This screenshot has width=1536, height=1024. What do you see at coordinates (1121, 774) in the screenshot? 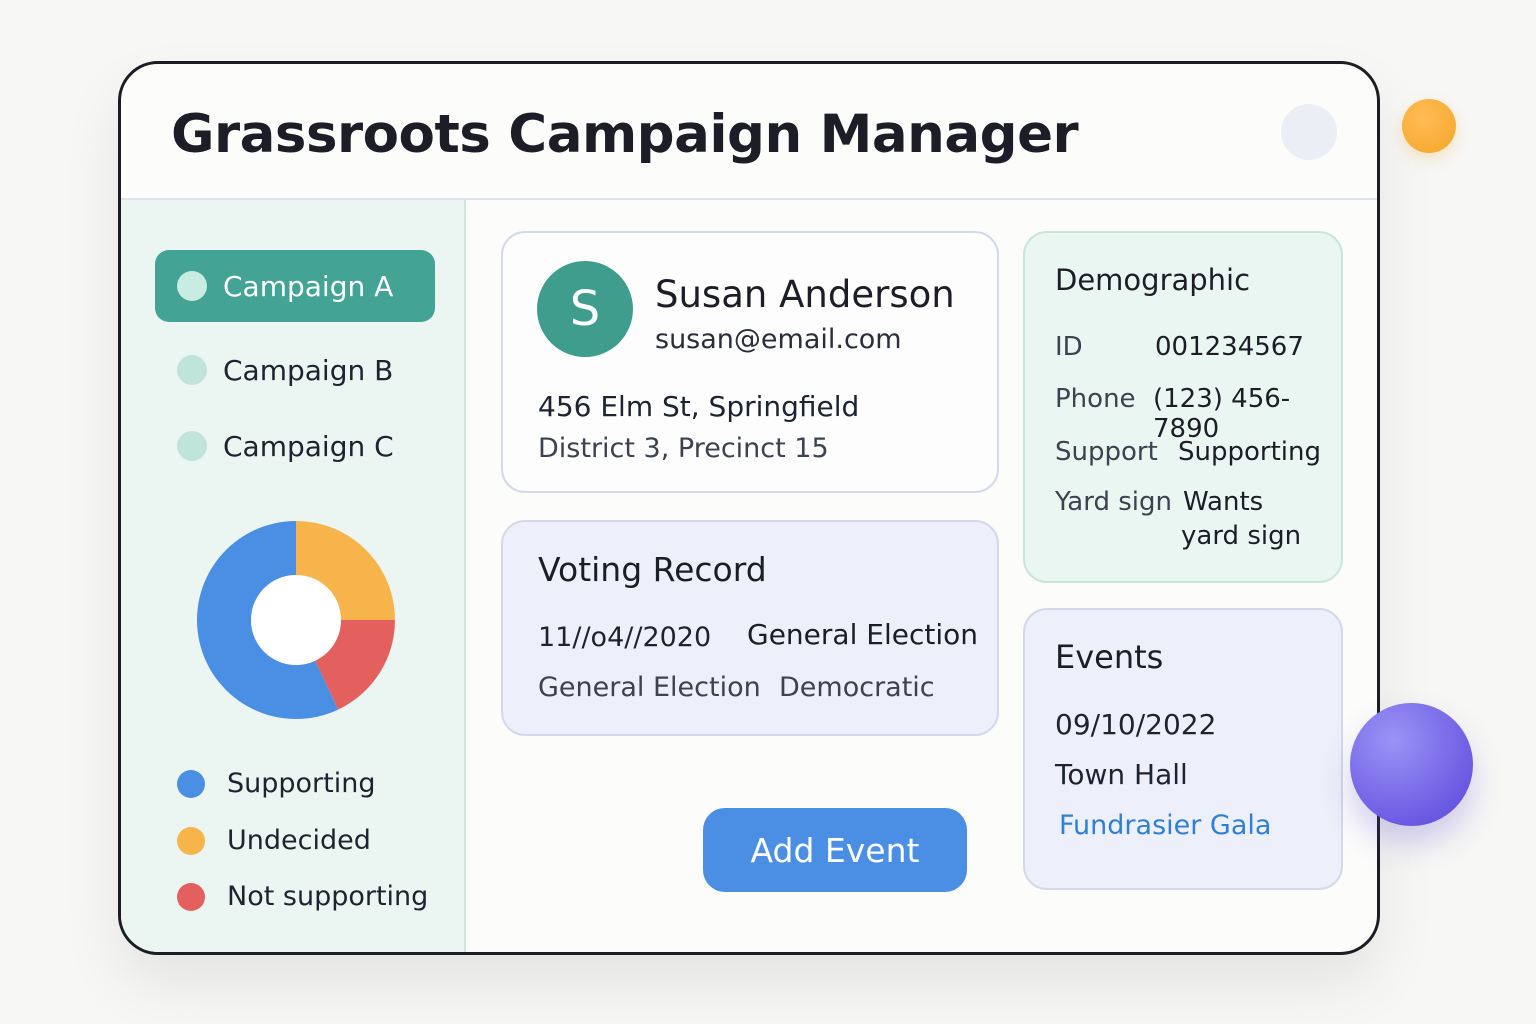
I see `event-item: Town Hall` at bounding box center [1121, 774].